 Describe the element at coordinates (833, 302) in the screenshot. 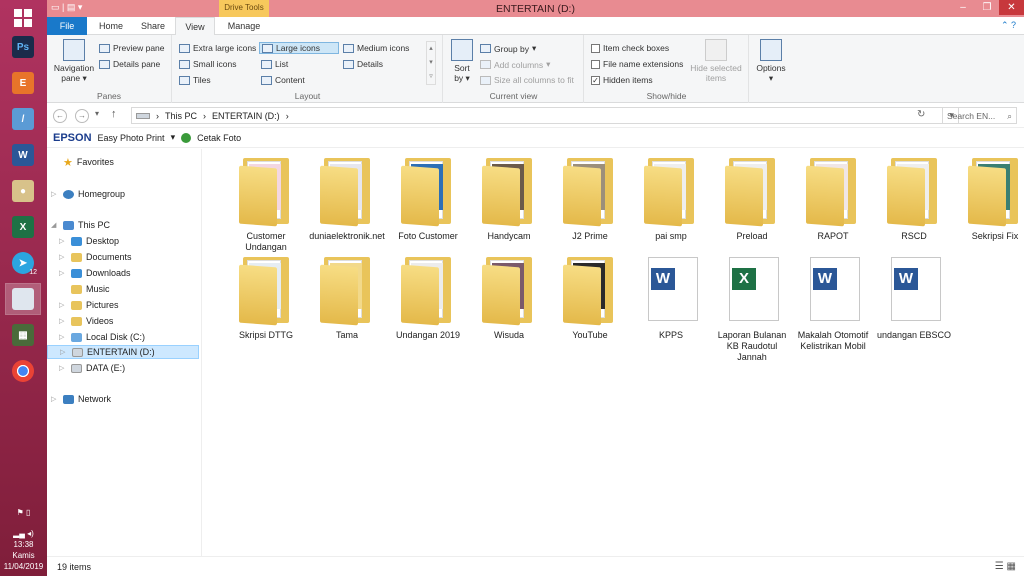

I see `file-item: W Makalah Otomotif Kelistrikan Mobil` at that location.